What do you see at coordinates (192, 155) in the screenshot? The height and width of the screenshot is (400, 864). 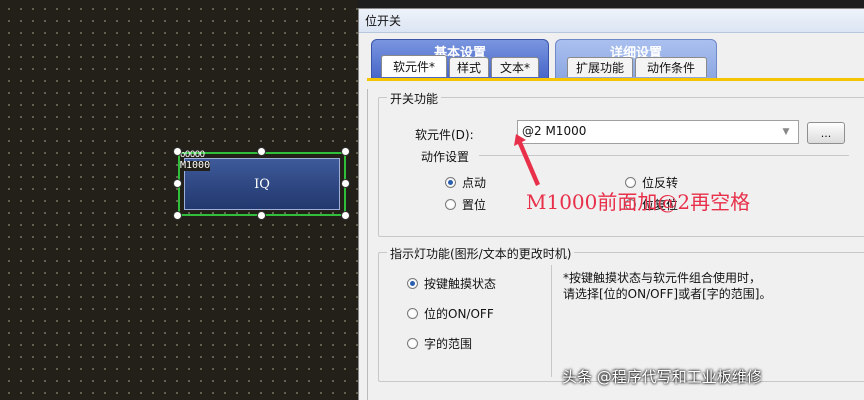 I see `object-tag-top: oOOOO` at bounding box center [192, 155].